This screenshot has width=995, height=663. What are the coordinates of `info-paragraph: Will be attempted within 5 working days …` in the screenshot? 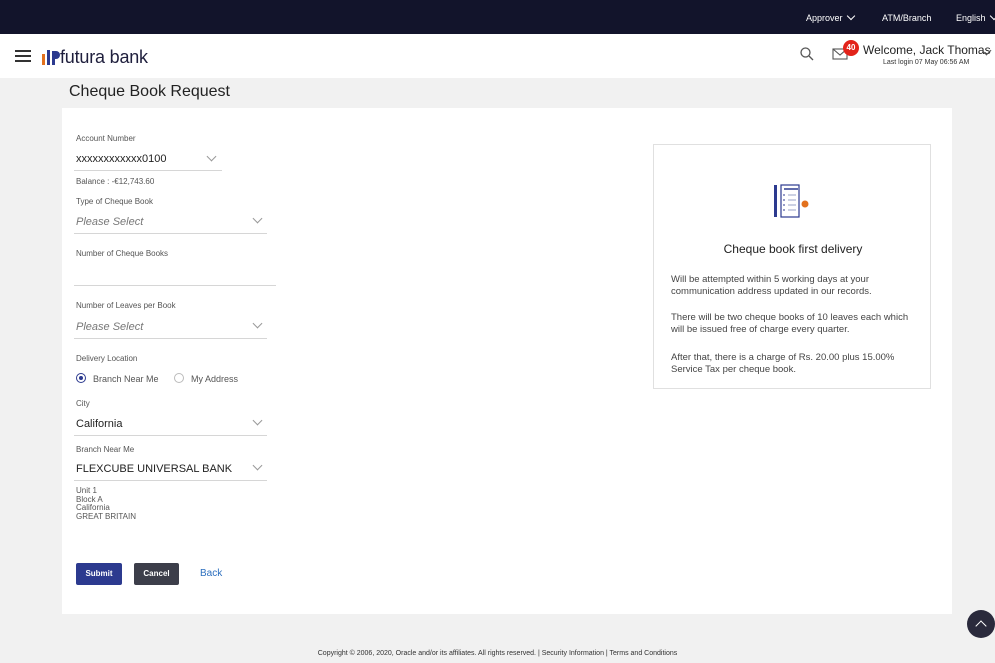 It's located at (771, 285).